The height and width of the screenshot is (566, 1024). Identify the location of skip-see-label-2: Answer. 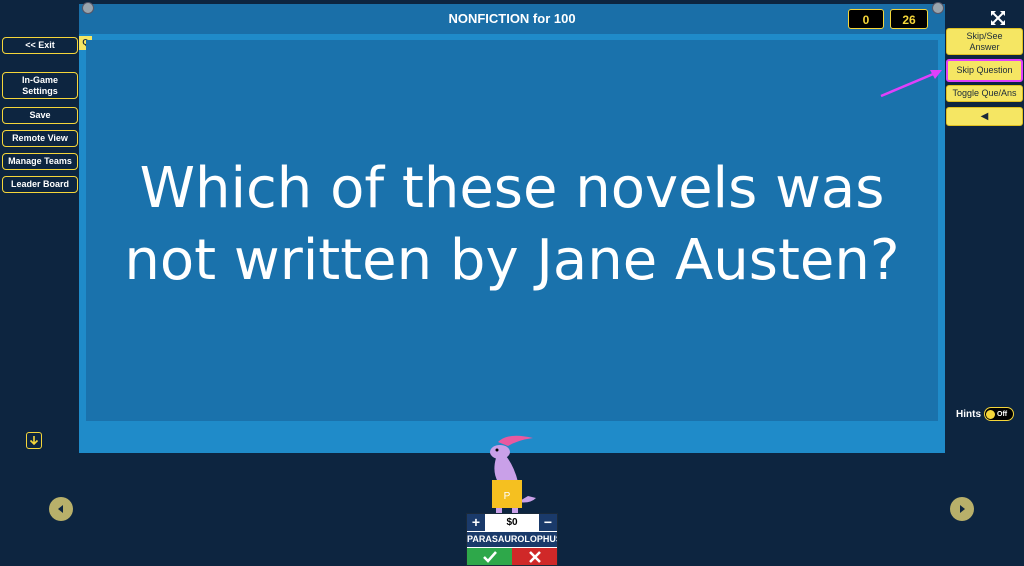
(984, 46).